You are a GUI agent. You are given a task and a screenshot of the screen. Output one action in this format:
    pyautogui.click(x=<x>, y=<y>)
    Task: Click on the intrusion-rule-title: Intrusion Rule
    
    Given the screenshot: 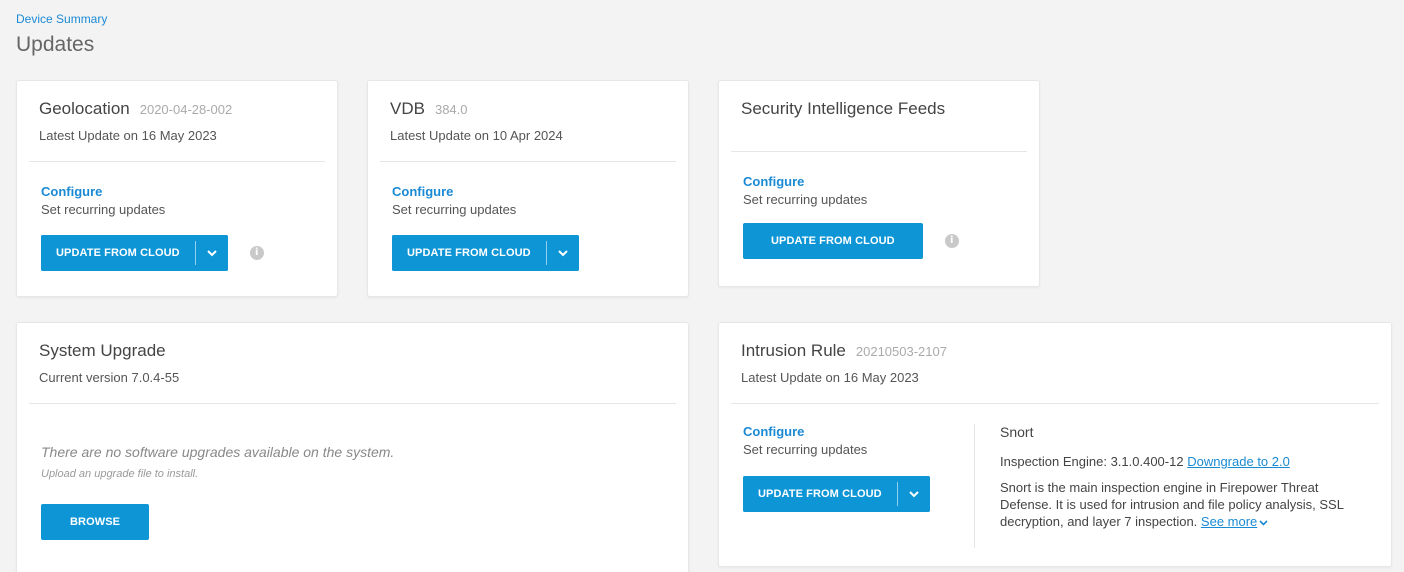 What is the action you would take?
    pyautogui.click(x=793, y=350)
    